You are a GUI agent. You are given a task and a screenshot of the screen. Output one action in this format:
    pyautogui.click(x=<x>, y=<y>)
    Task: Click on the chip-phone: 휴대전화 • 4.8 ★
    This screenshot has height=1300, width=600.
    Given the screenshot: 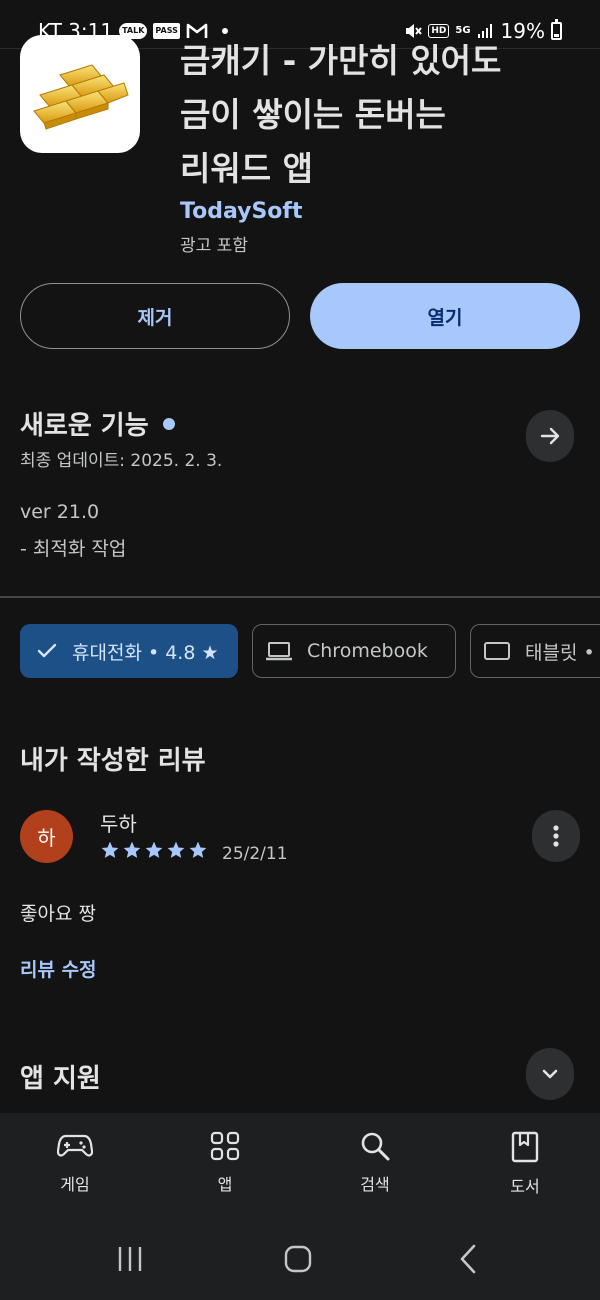 What is the action you would take?
    pyautogui.click(x=129, y=651)
    